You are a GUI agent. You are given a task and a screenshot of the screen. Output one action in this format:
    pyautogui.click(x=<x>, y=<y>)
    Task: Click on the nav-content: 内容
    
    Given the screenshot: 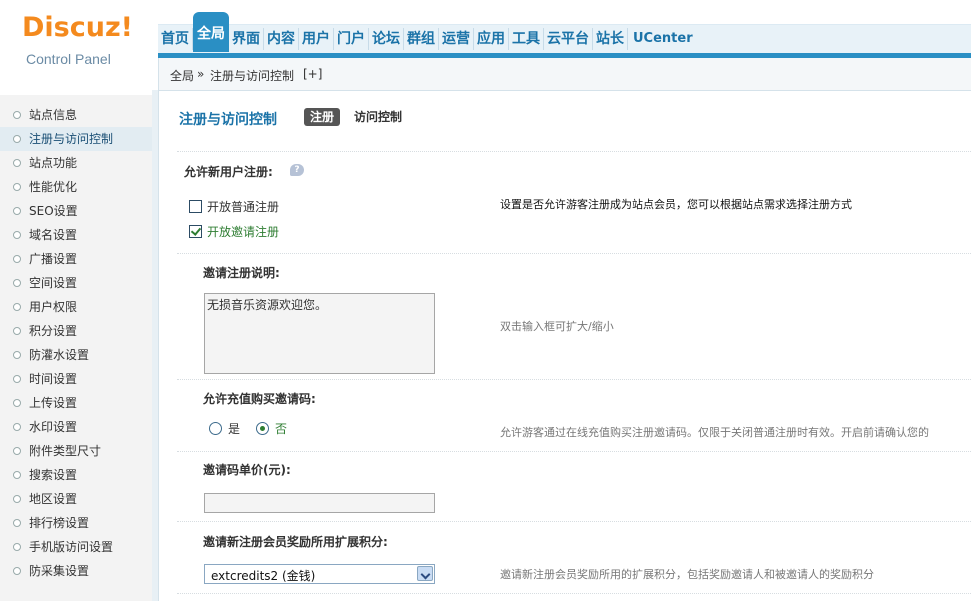 What is the action you would take?
    pyautogui.click(x=281, y=39)
    